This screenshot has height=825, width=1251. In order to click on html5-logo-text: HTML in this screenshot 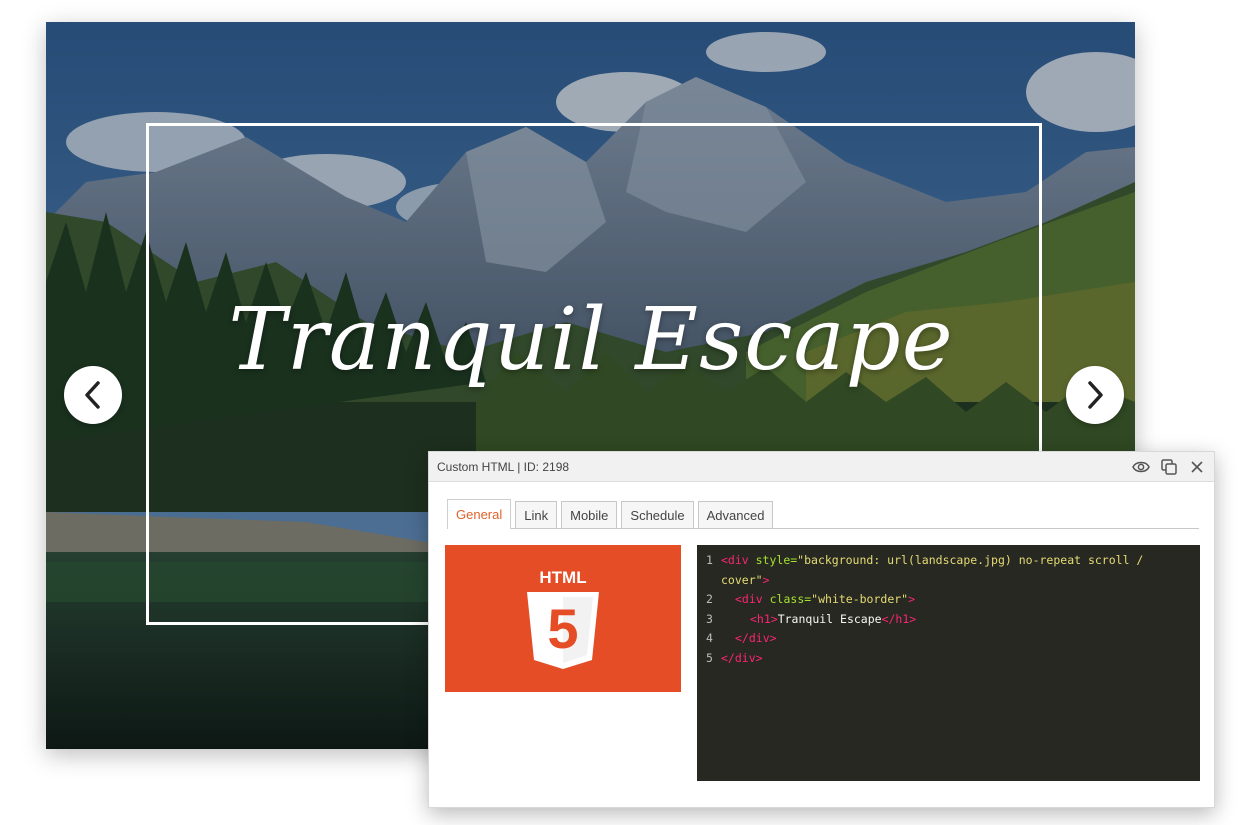, I will do `click(562, 577)`.